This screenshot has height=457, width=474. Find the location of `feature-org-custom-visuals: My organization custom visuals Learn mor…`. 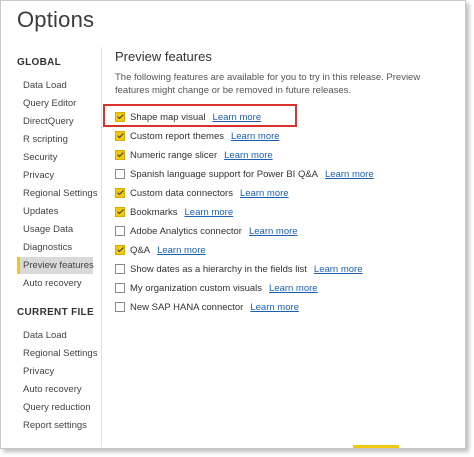

feature-org-custom-visuals: My organization custom visuals Learn mor… is located at coordinates (216, 288).